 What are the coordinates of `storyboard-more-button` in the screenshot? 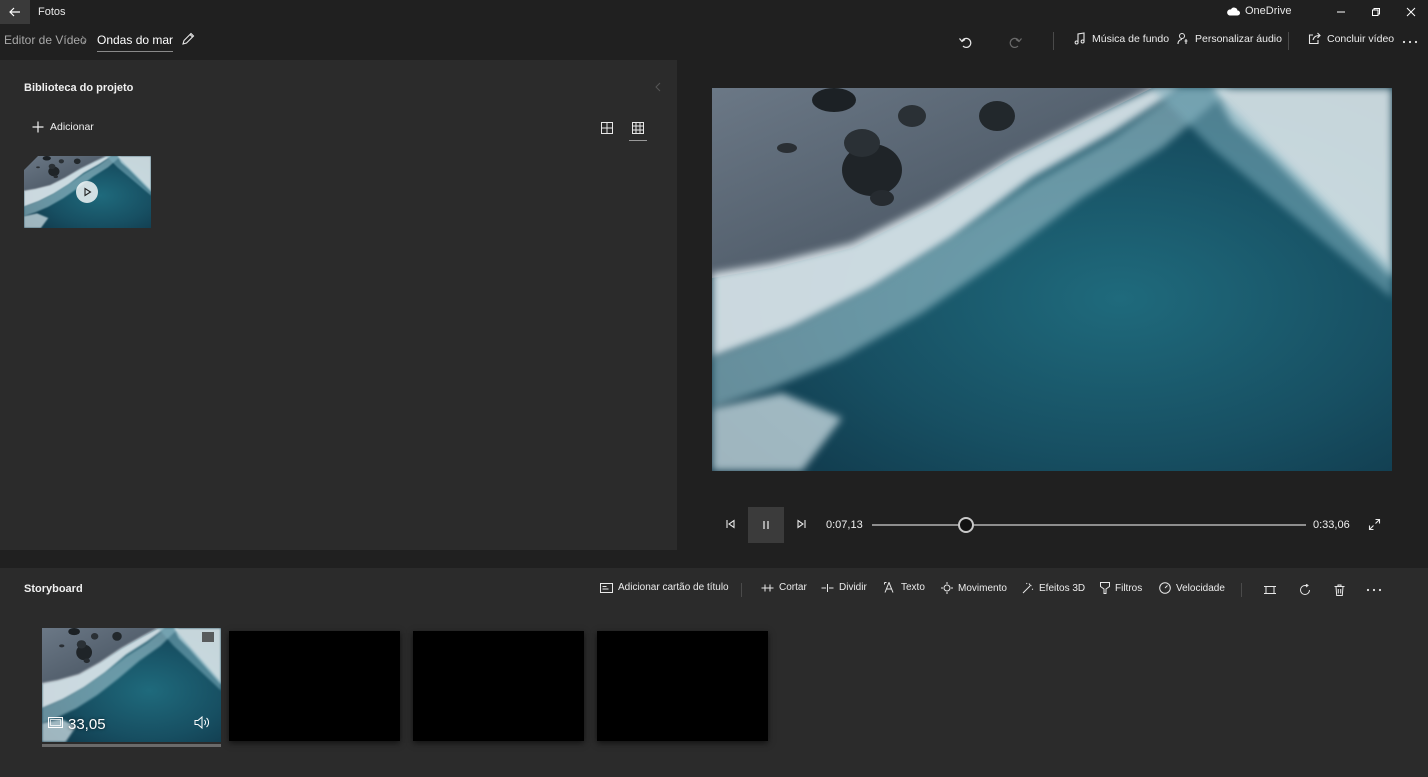 It's located at (1374, 590).